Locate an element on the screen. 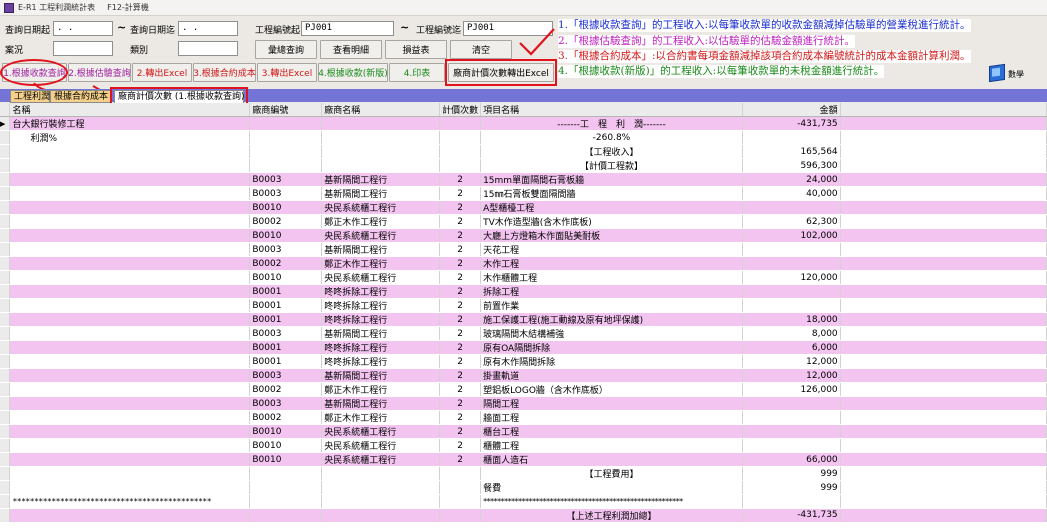 The height and width of the screenshot is (532, 1047). item-name-cell: 原有OA隔間拆除 is located at coordinates (611, 347).